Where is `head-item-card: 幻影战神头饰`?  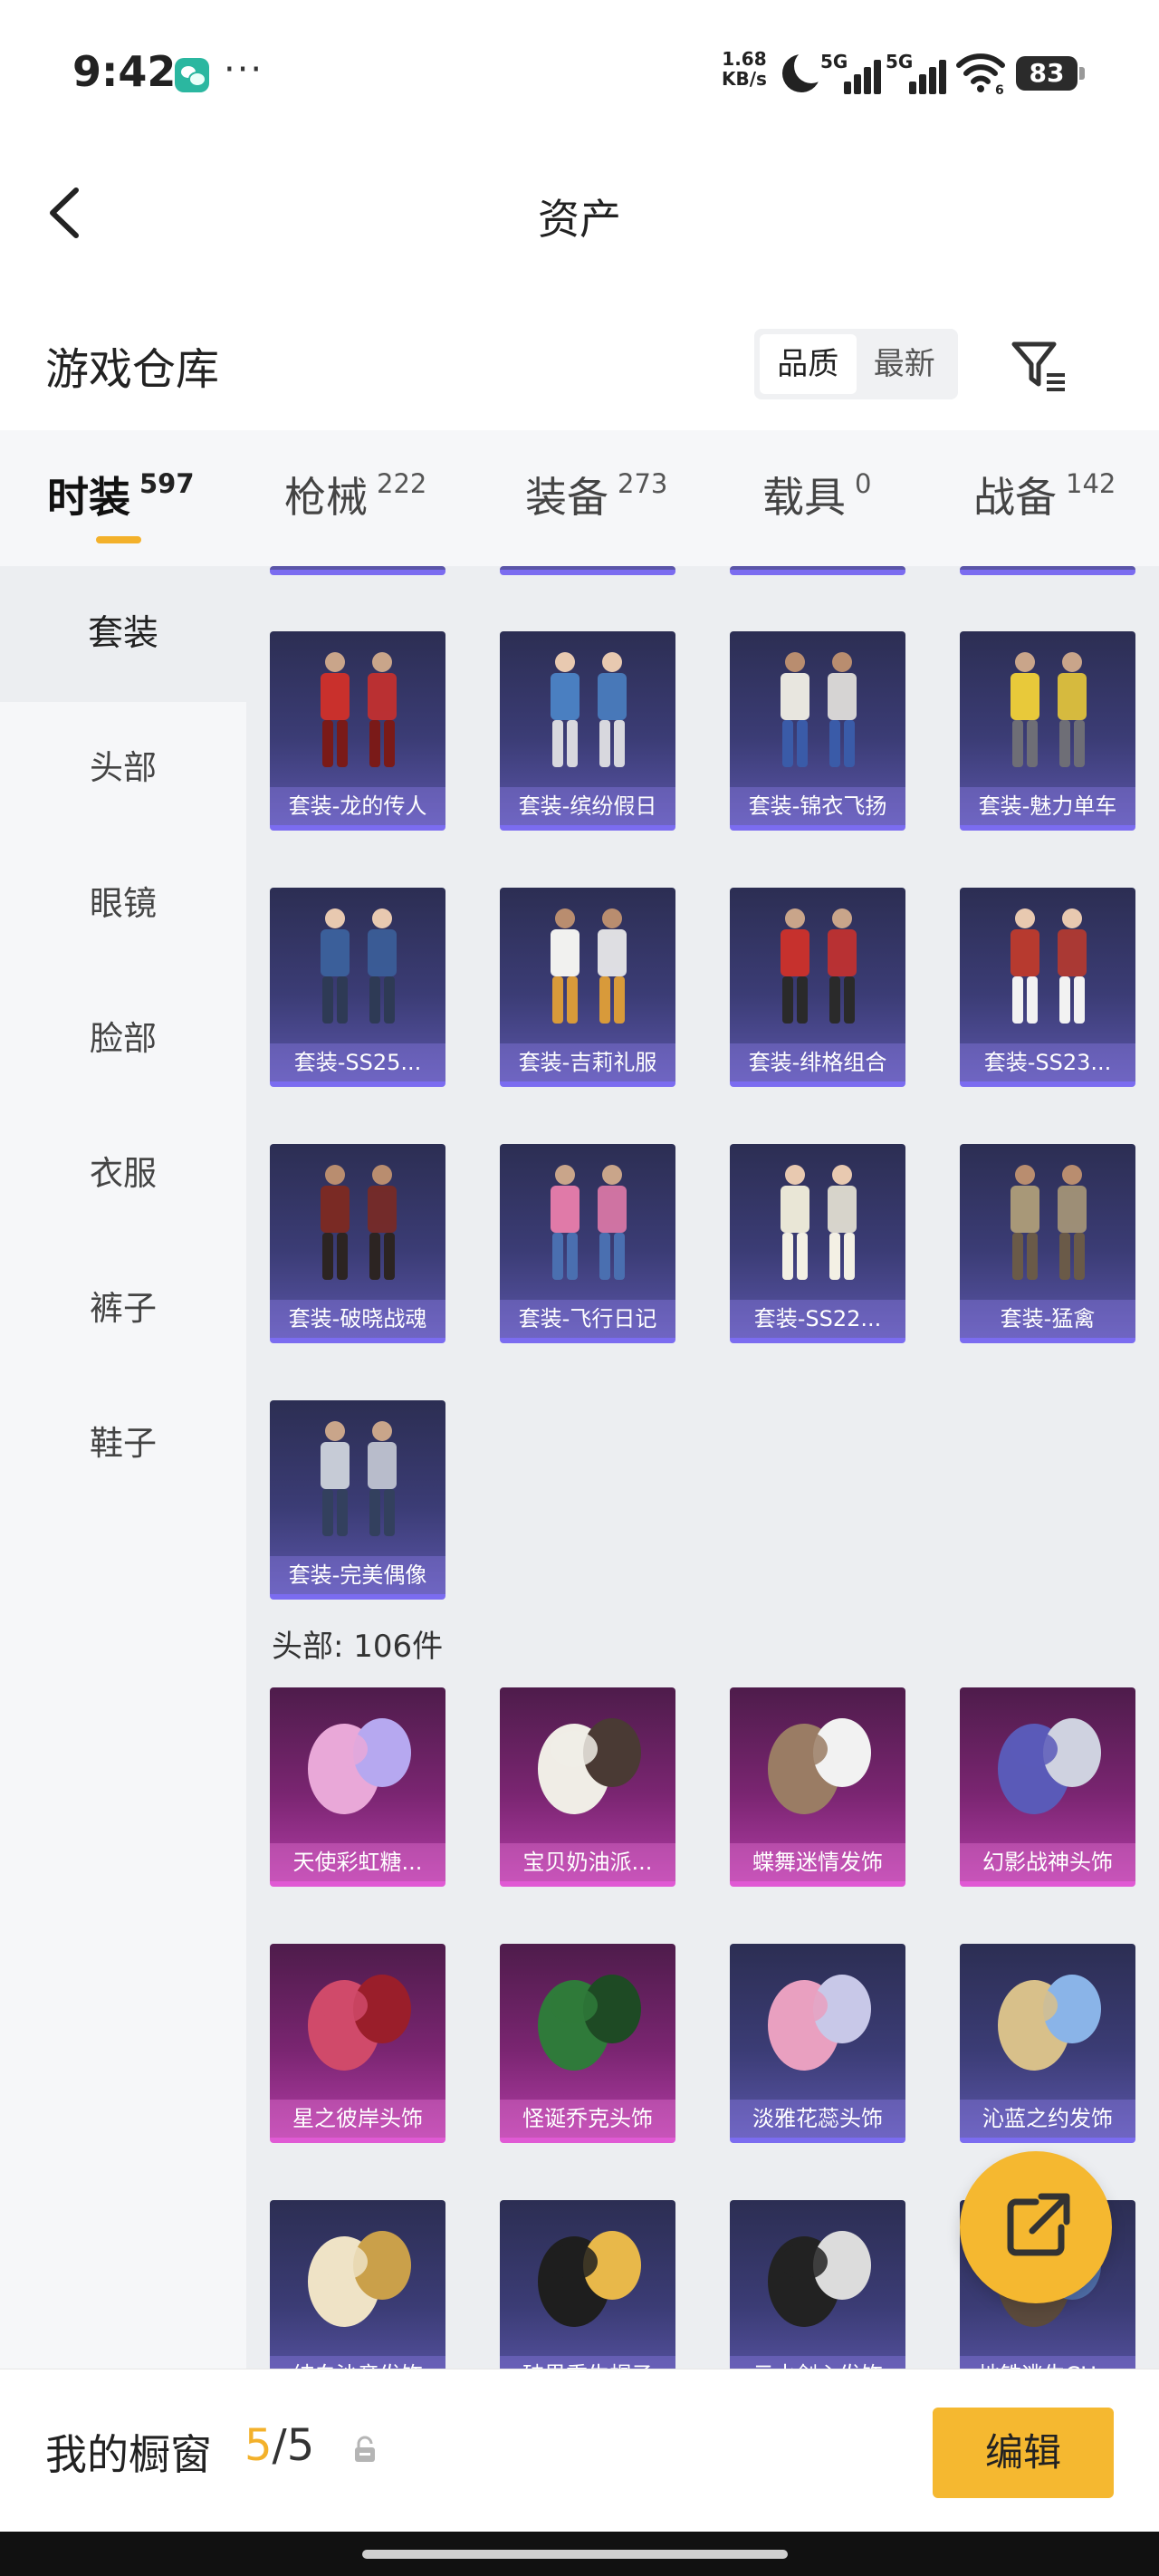
head-item-card: 幻影战神头饰 is located at coordinates (1047, 1787).